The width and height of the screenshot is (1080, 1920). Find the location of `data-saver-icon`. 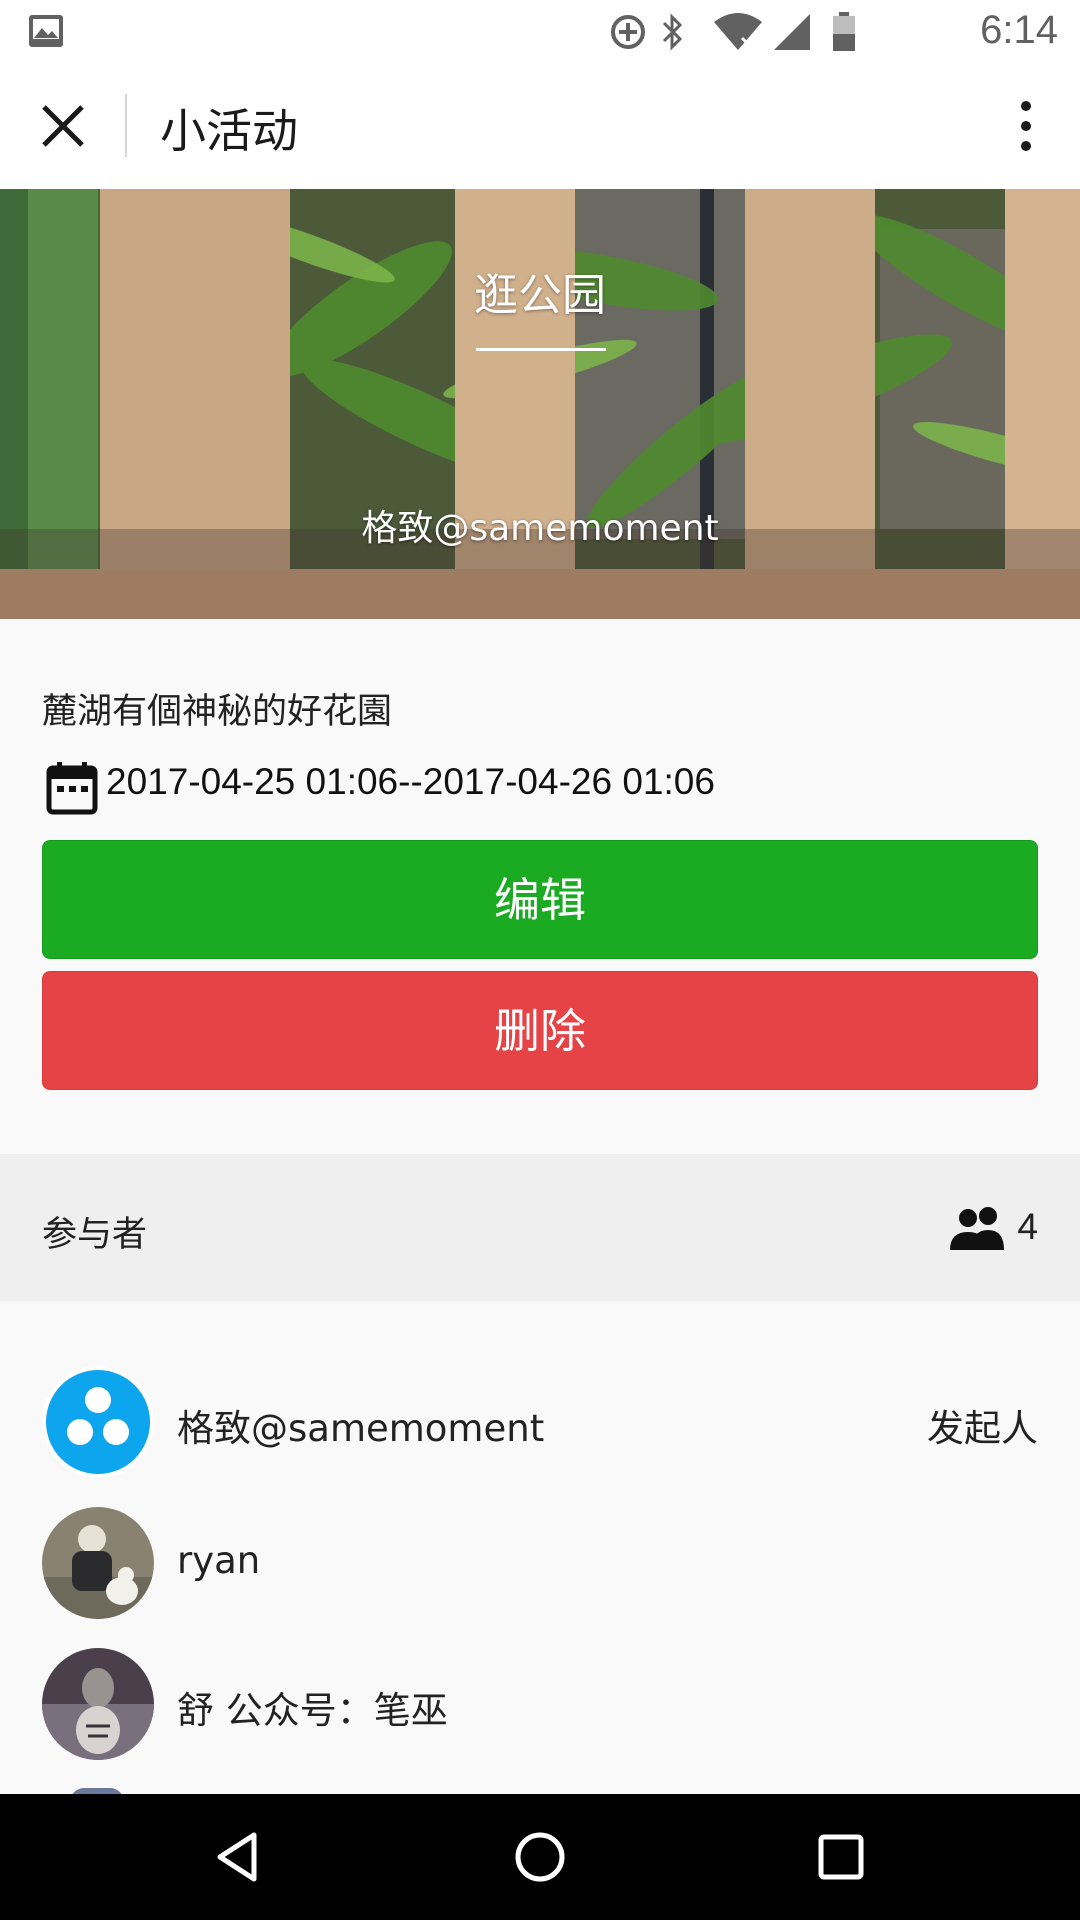

data-saver-icon is located at coordinates (628, 32).